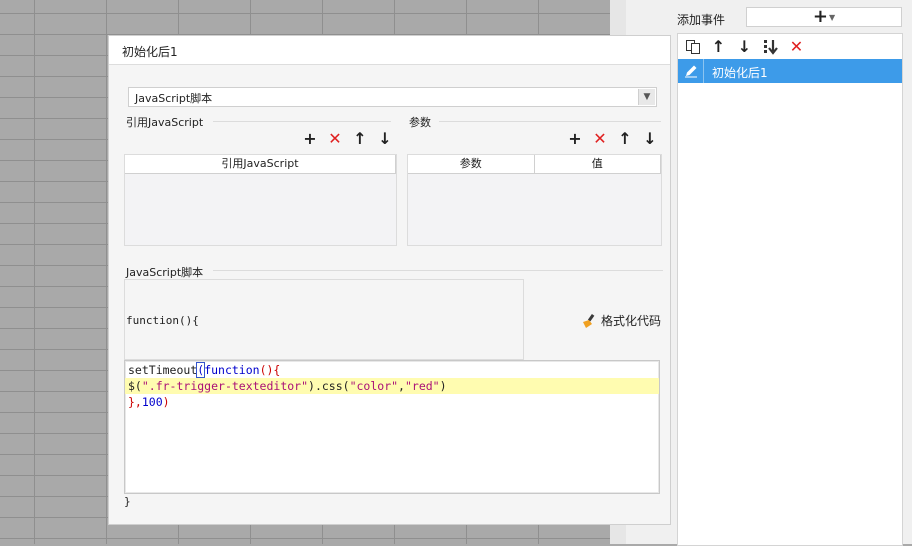 The height and width of the screenshot is (546, 912). I want to click on column-header: 引用JavaScript, so click(260, 164).